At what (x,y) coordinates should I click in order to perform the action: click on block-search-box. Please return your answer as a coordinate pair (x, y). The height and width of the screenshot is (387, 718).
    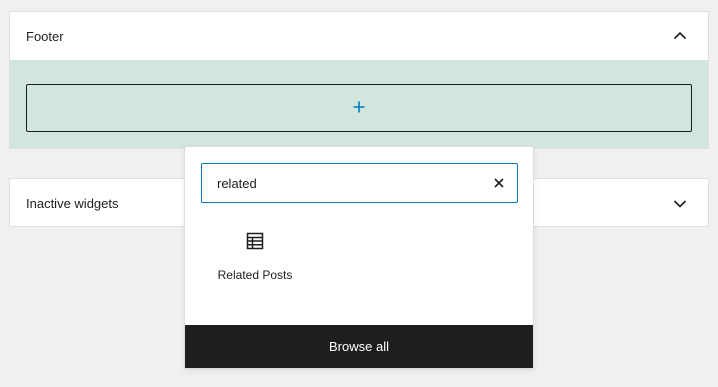
    Looking at the image, I should click on (359, 183).